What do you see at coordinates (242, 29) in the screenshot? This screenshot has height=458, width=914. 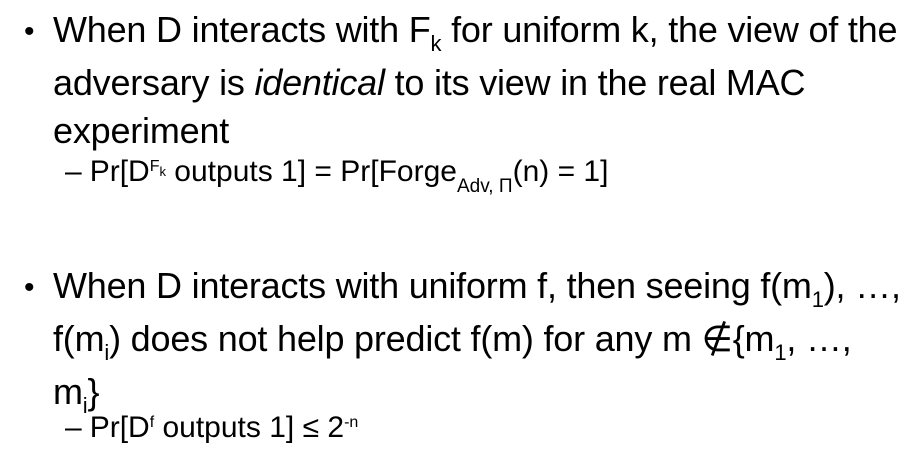 I see `text-segment: When D interacts with F` at bounding box center [242, 29].